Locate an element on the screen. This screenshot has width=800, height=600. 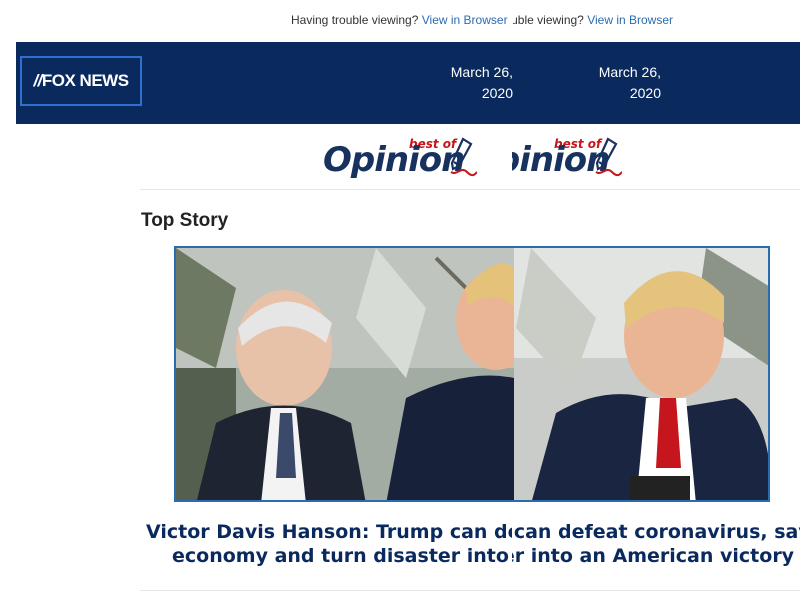
logo-slash-icon: // is located at coordinates (37, 80).